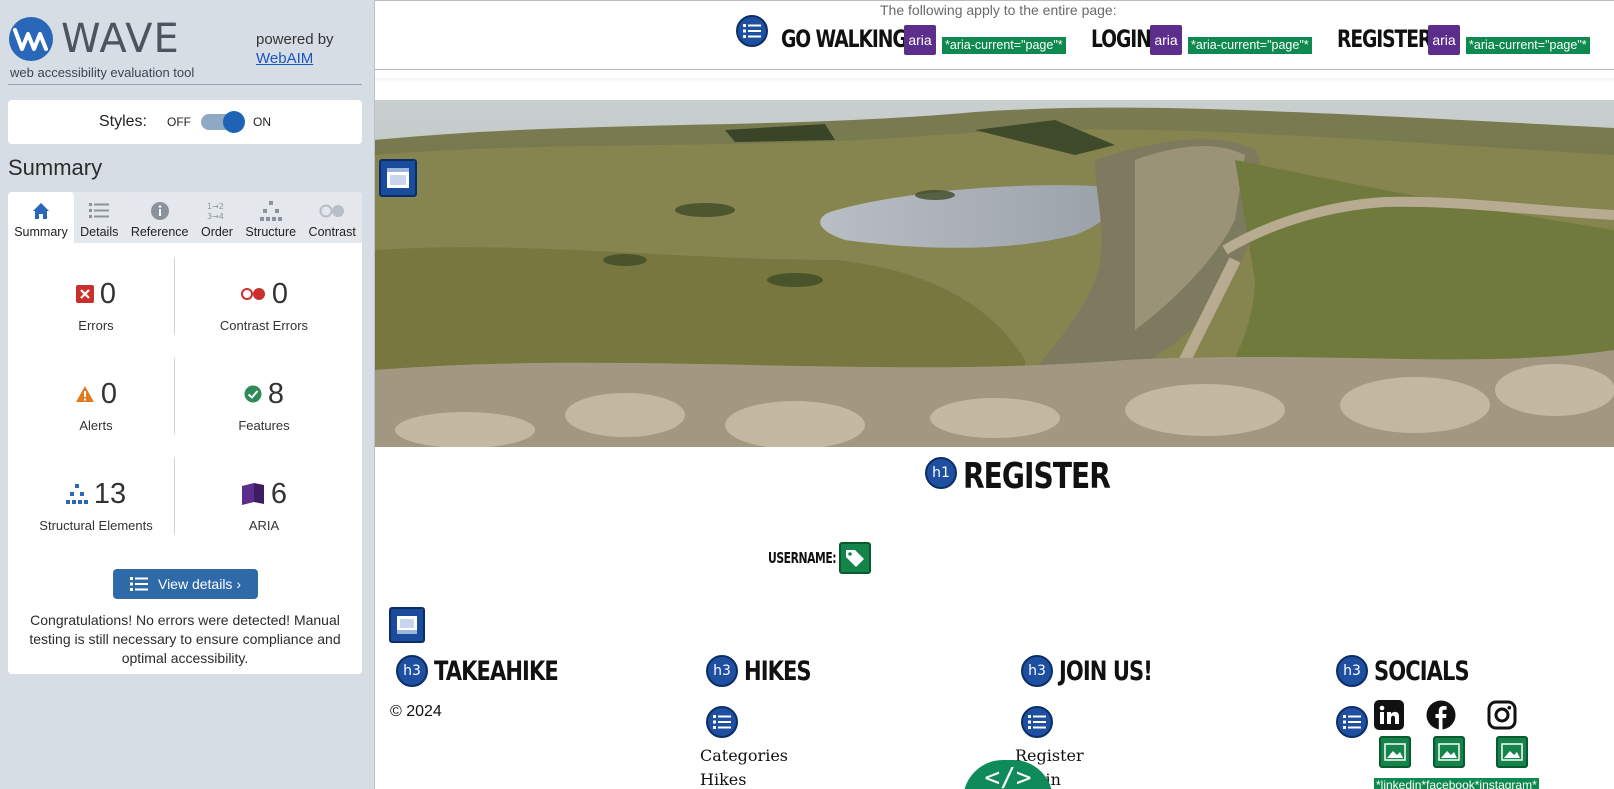 This screenshot has height=789, width=1614. What do you see at coordinates (31, 39) in the screenshot?
I see `wave-logo-icon` at bounding box center [31, 39].